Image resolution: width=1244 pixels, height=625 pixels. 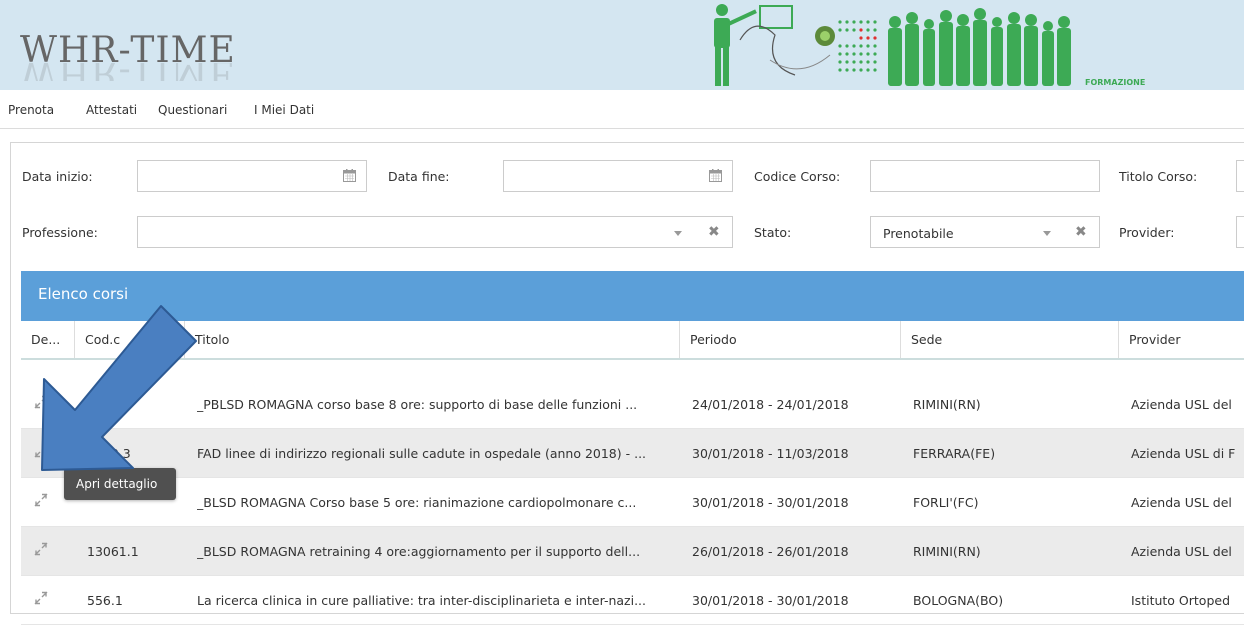 What do you see at coordinates (192, 110) in the screenshot?
I see `menu-item-questionari: Questionari` at bounding box center [192, 110].